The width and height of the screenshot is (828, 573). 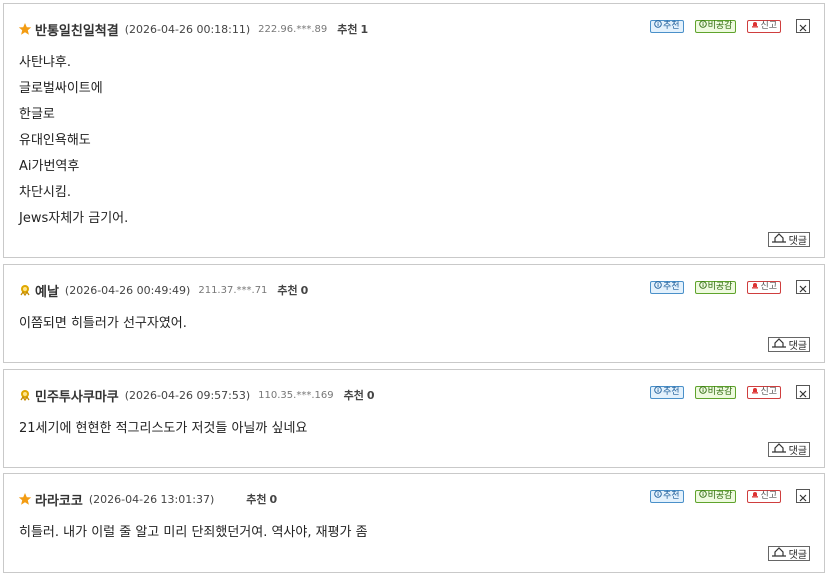 I want to click on comment-datetime: (2026-04-26 00:49:49), so click(x=127, y=290).